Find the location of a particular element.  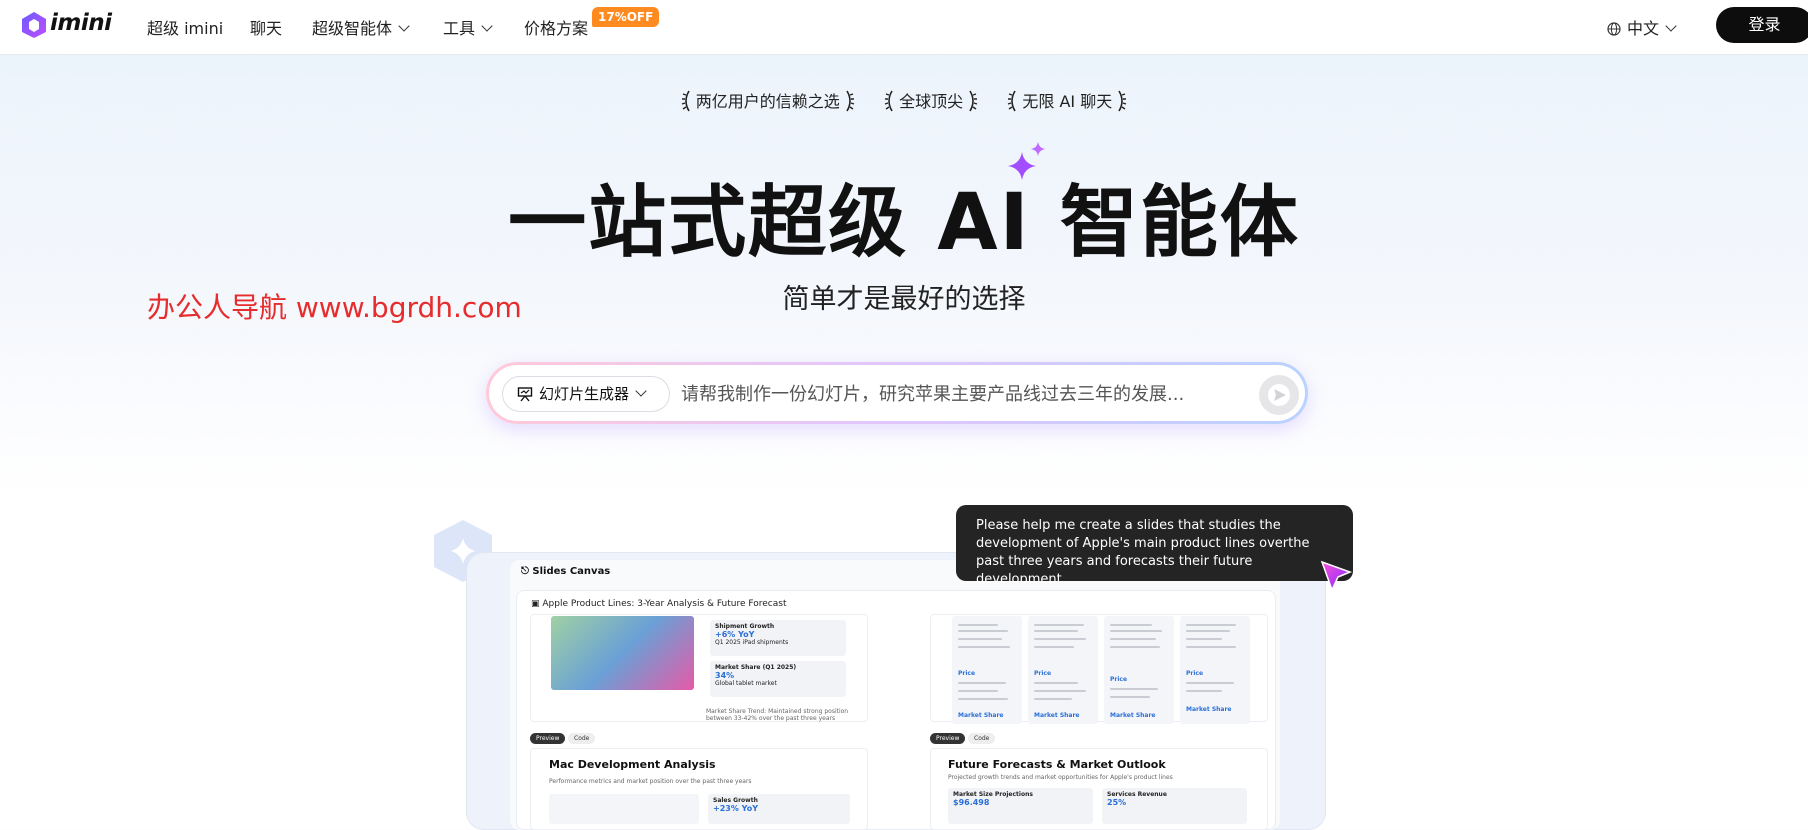

login-button: 登录 is located at coordinates (1762, 25).